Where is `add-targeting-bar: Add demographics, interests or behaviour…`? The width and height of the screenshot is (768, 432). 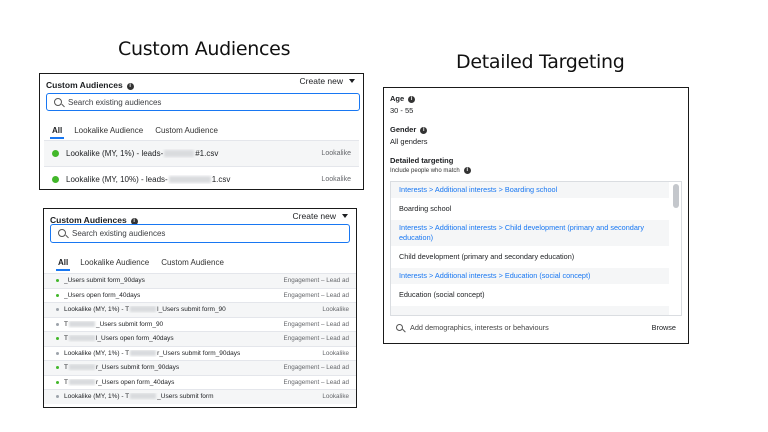
add-targeting-bar: Add demographics, interests or behaviour… is located at coordinates (536, 328).